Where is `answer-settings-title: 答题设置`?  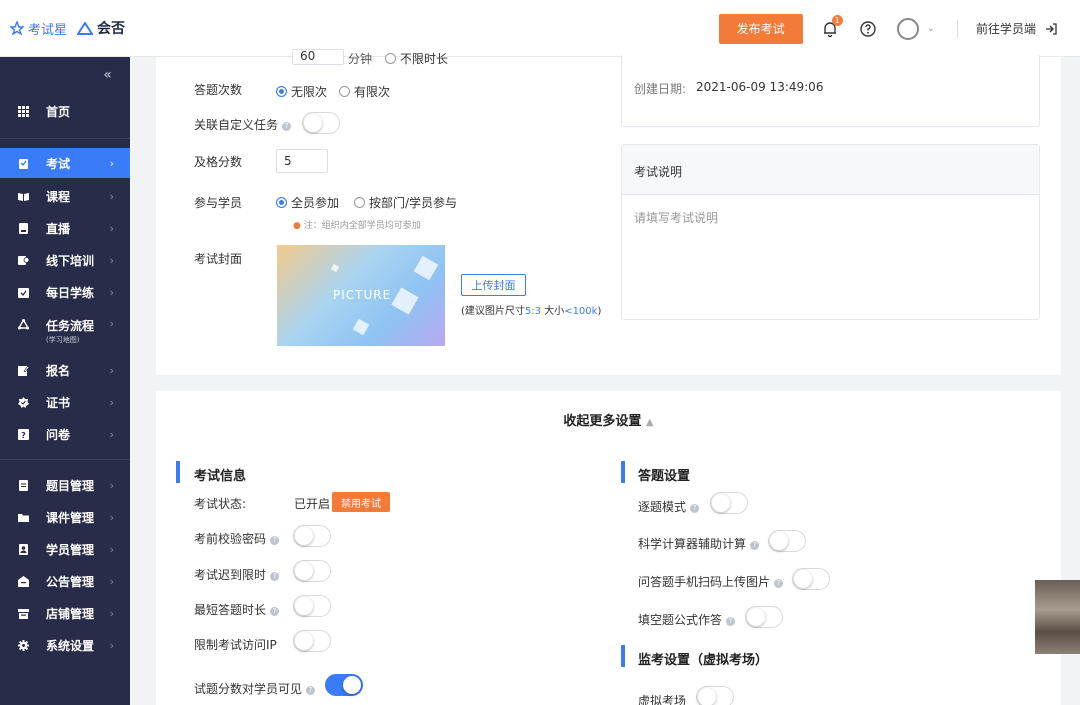 answer-settings-title: 答题设置 is located at coordinates (664, 476).